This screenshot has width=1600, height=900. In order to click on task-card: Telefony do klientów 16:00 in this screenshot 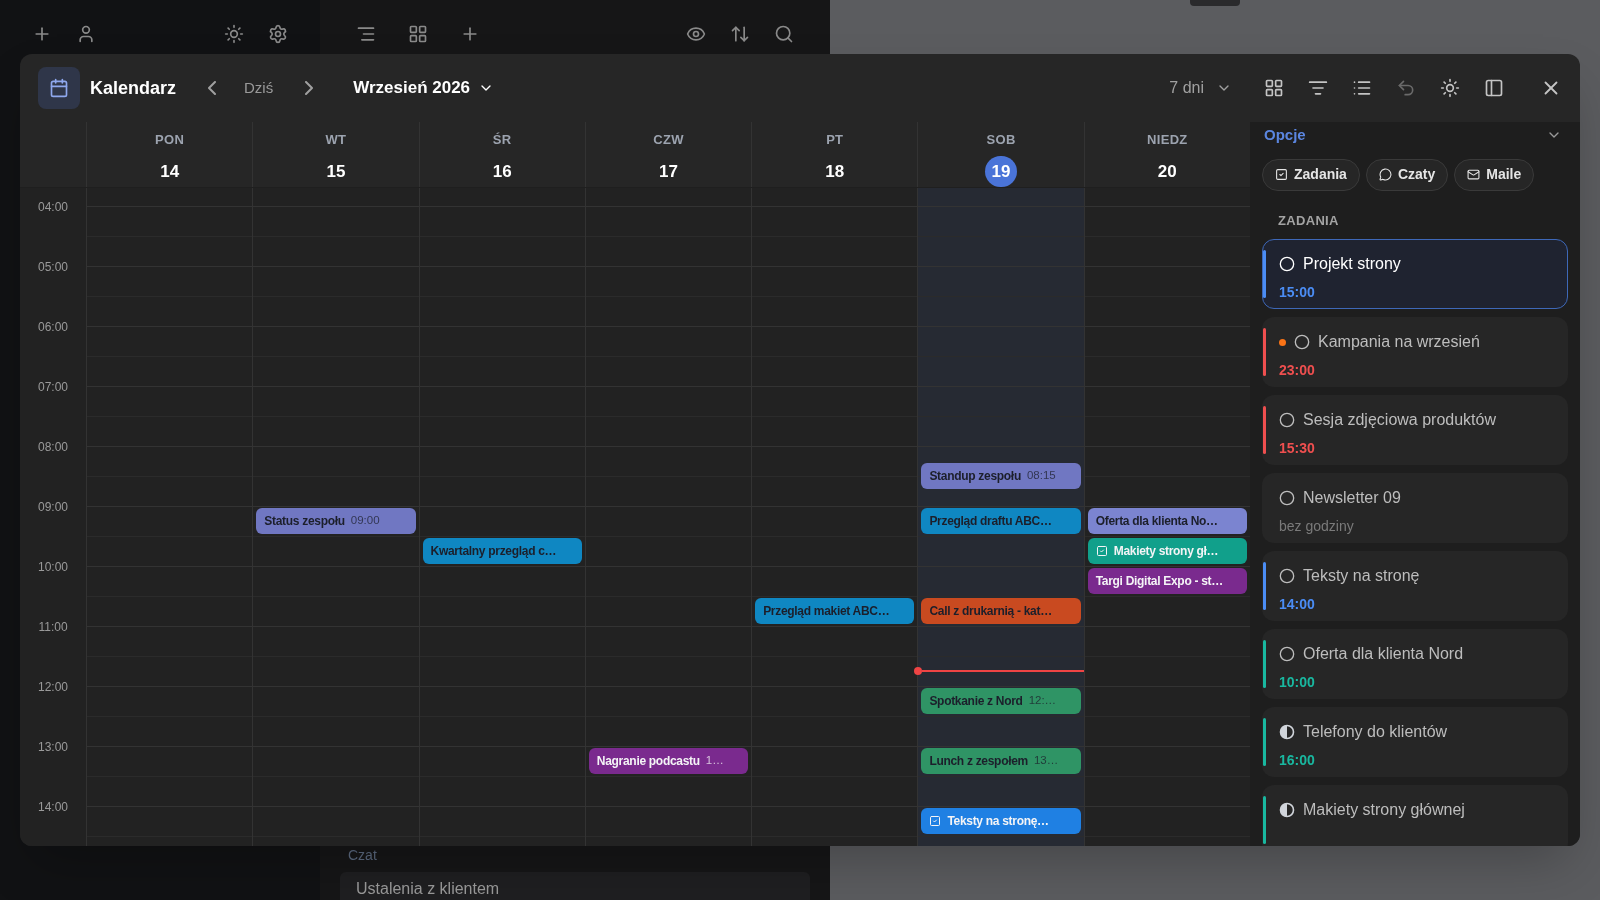, I will do `click(1415, 742)`.